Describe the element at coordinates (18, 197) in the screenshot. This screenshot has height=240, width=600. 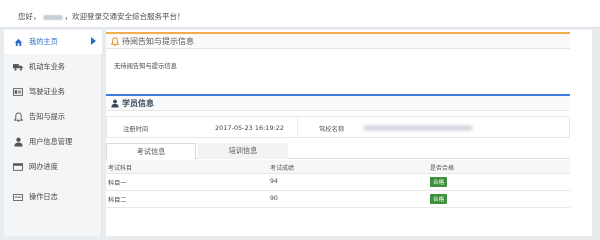
I see `log-icon` at that location.